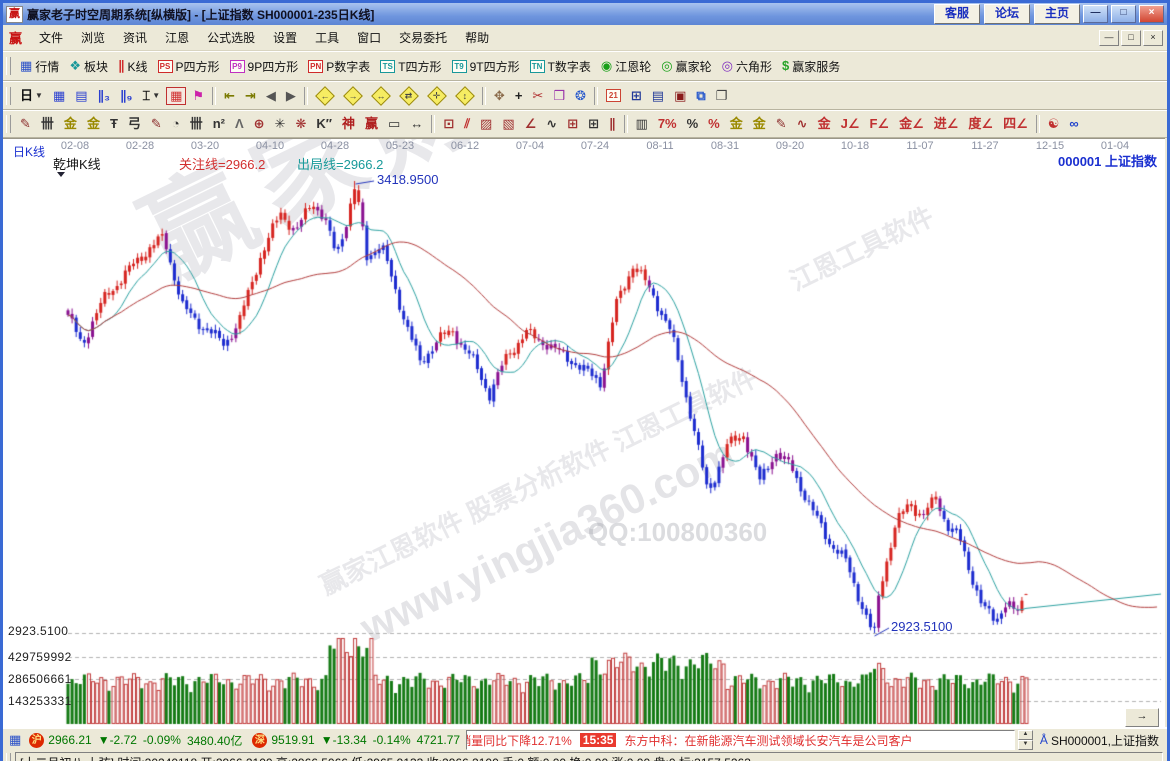 This screenshot has height=761, width=1170. What do you see at coordinates (747, 66) in the screenshot?
I see `hexagon-button: ◎ 六角形` at bounding box center [747, 66].